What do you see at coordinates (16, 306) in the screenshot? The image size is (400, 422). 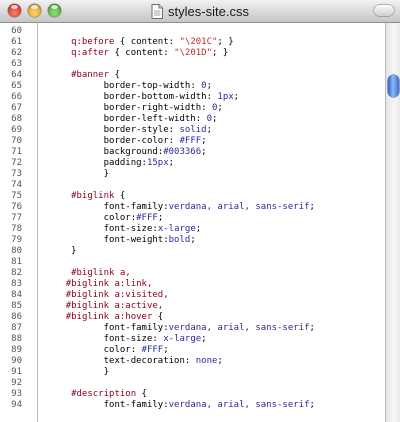 I see `line-number: 85` at bounding box center [16, 306].